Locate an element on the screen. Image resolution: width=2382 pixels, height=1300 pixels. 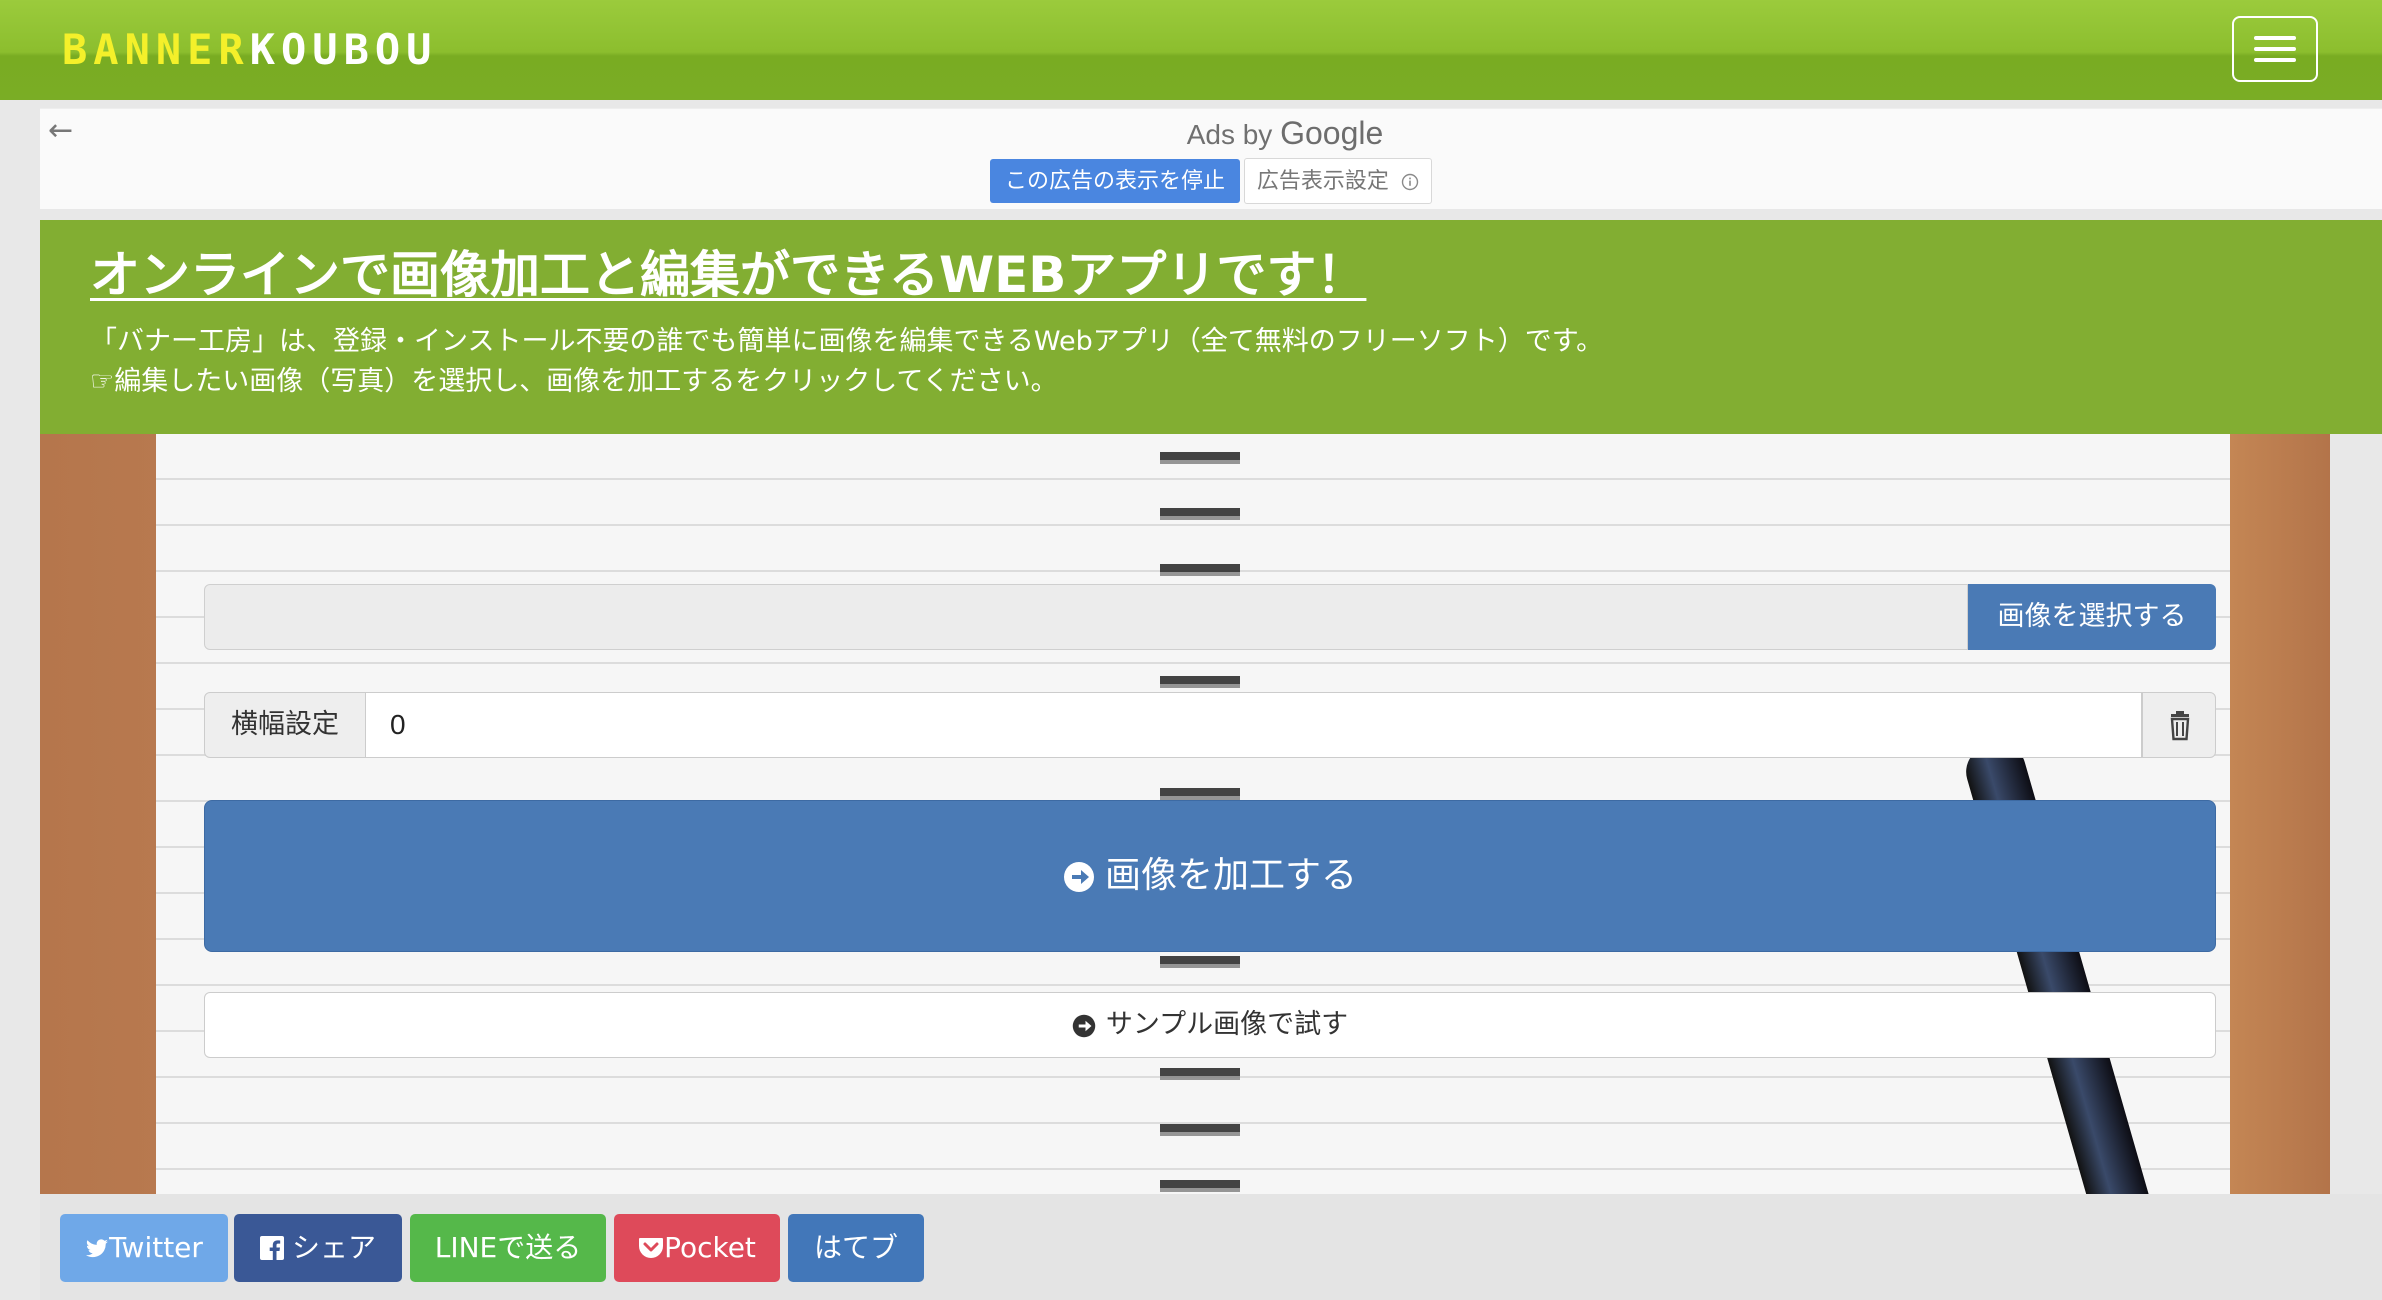
clear-width-button is located at coordinates (2179, 725).